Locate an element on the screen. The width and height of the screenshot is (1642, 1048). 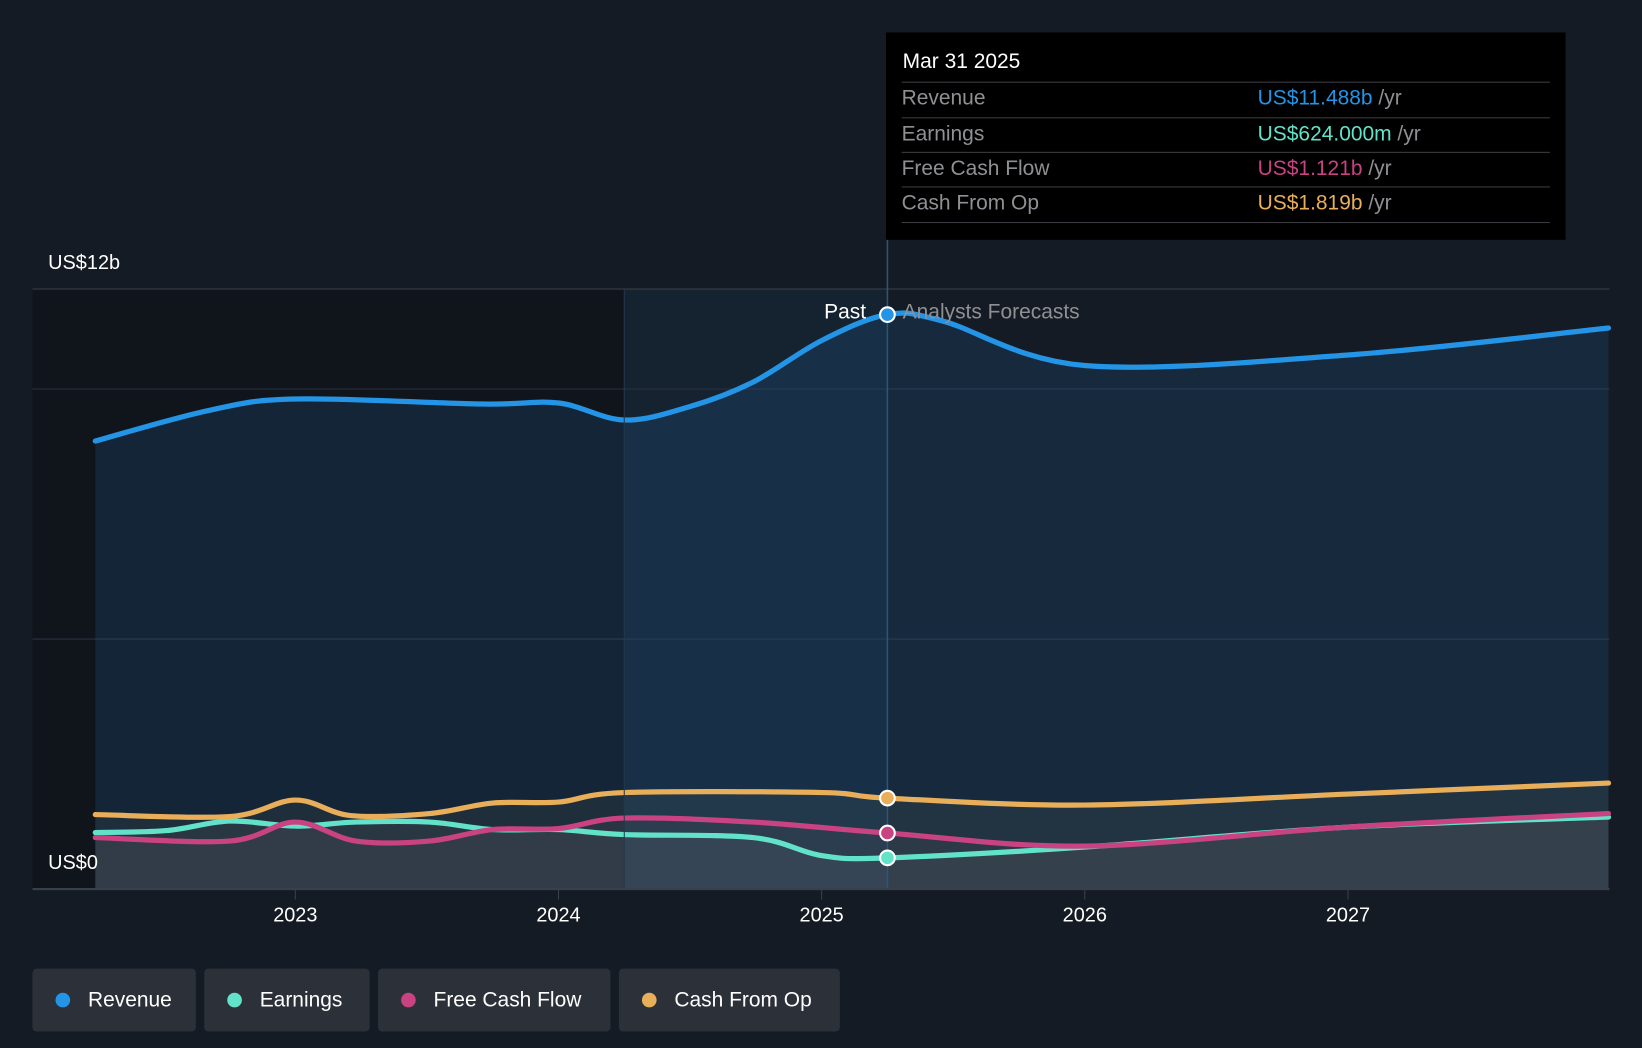
tooltip-value: US$624.000m is located at coordinates (1324, 134).